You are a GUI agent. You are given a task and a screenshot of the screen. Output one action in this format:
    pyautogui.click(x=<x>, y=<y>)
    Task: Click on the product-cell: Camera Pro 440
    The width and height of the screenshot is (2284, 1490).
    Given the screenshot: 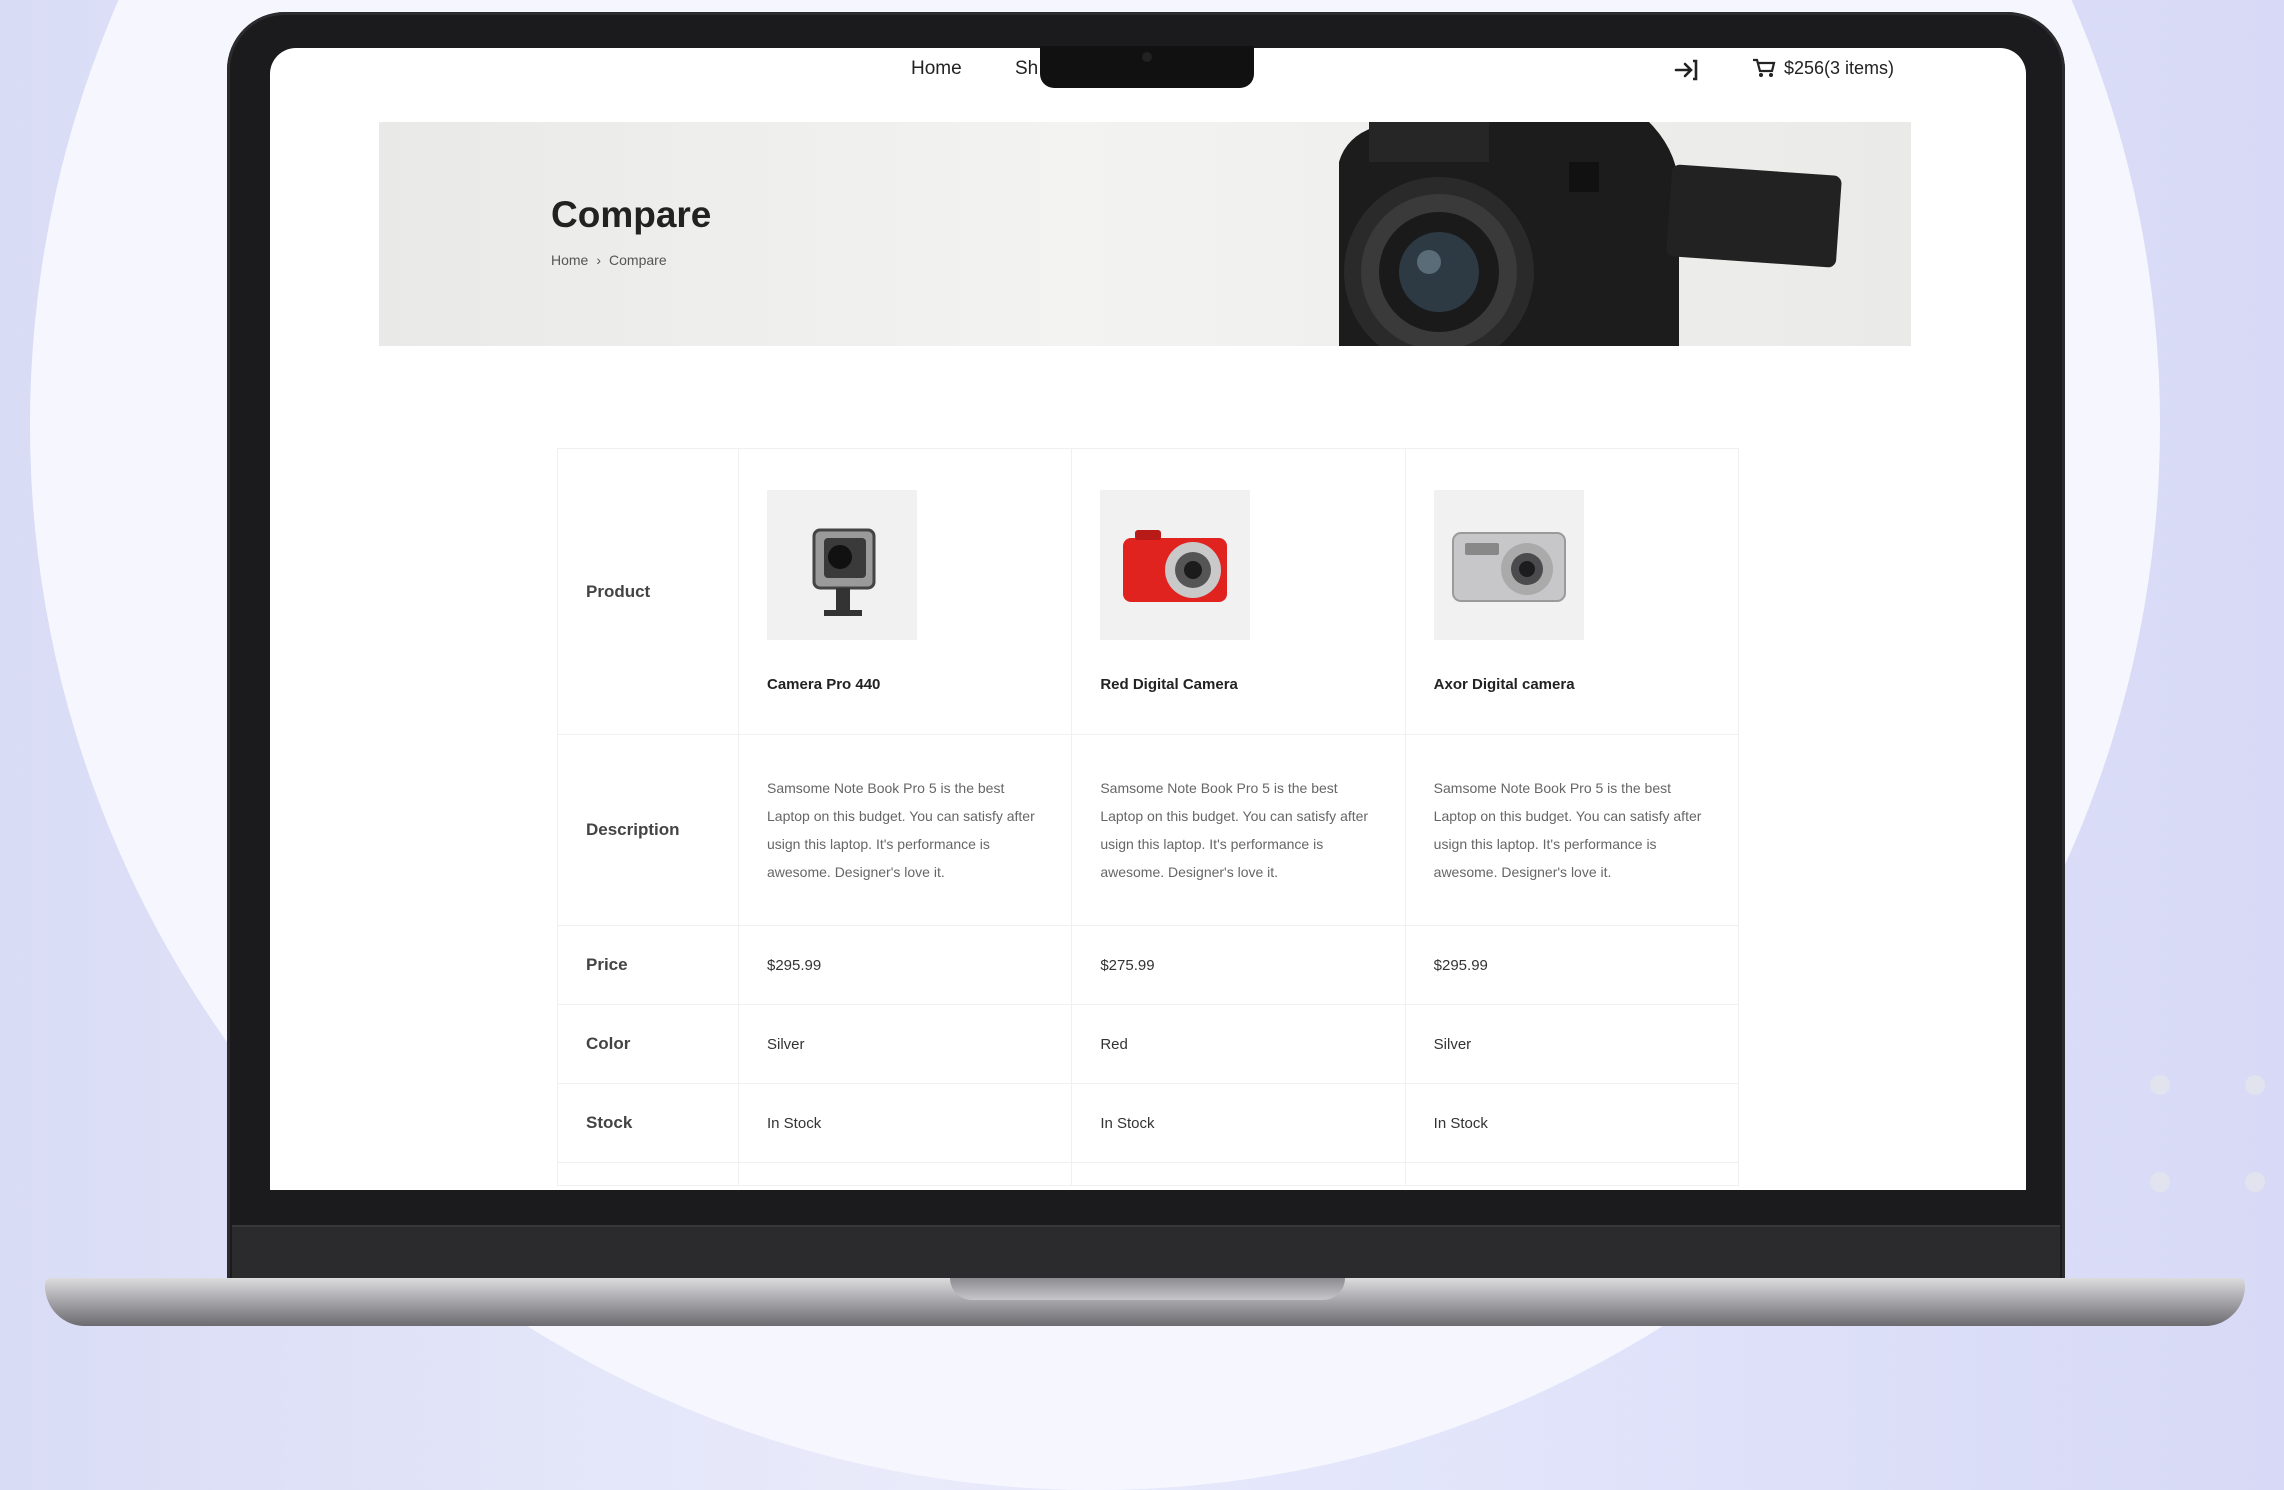 What is the action you would take?
    pyautogui.click(x=905, y=591)
    